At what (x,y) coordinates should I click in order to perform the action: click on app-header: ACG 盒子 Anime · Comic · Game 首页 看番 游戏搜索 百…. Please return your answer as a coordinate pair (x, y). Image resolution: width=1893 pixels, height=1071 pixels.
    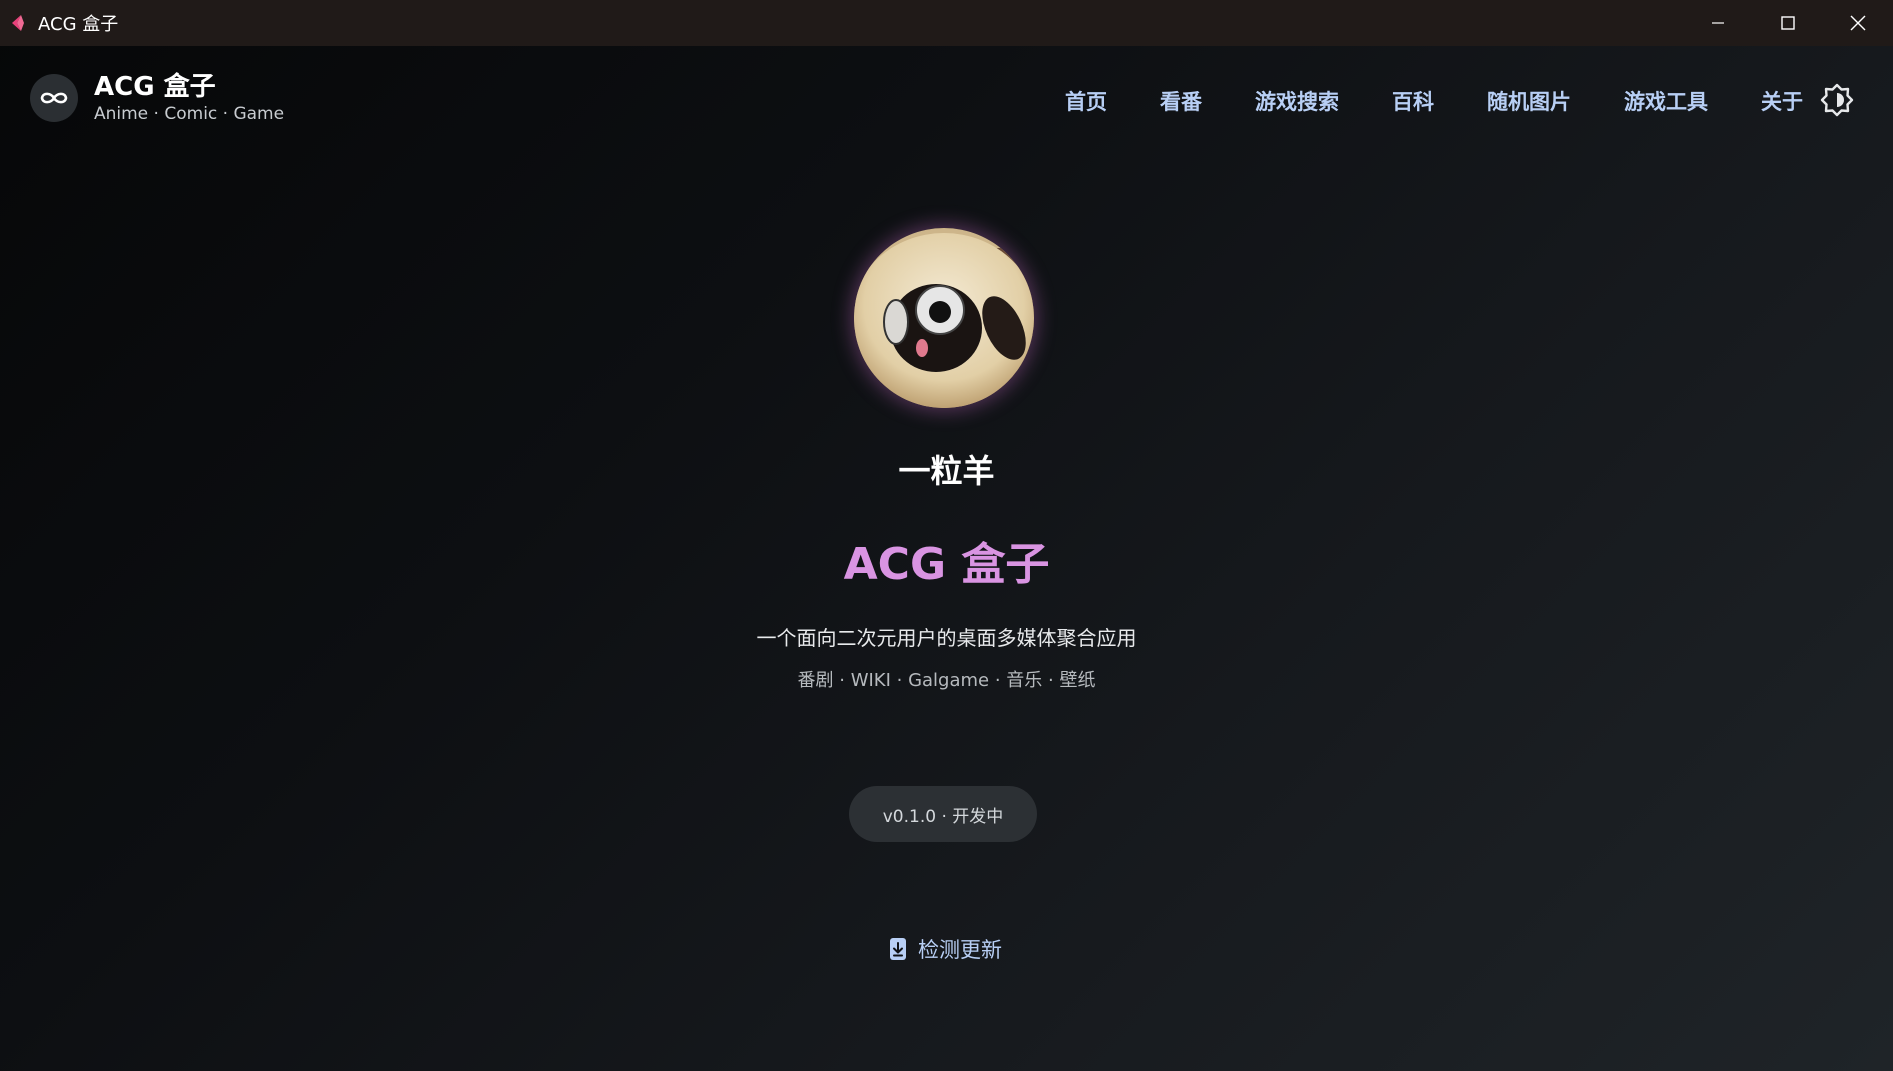
    Looking at the image, I should click on (946, 101).